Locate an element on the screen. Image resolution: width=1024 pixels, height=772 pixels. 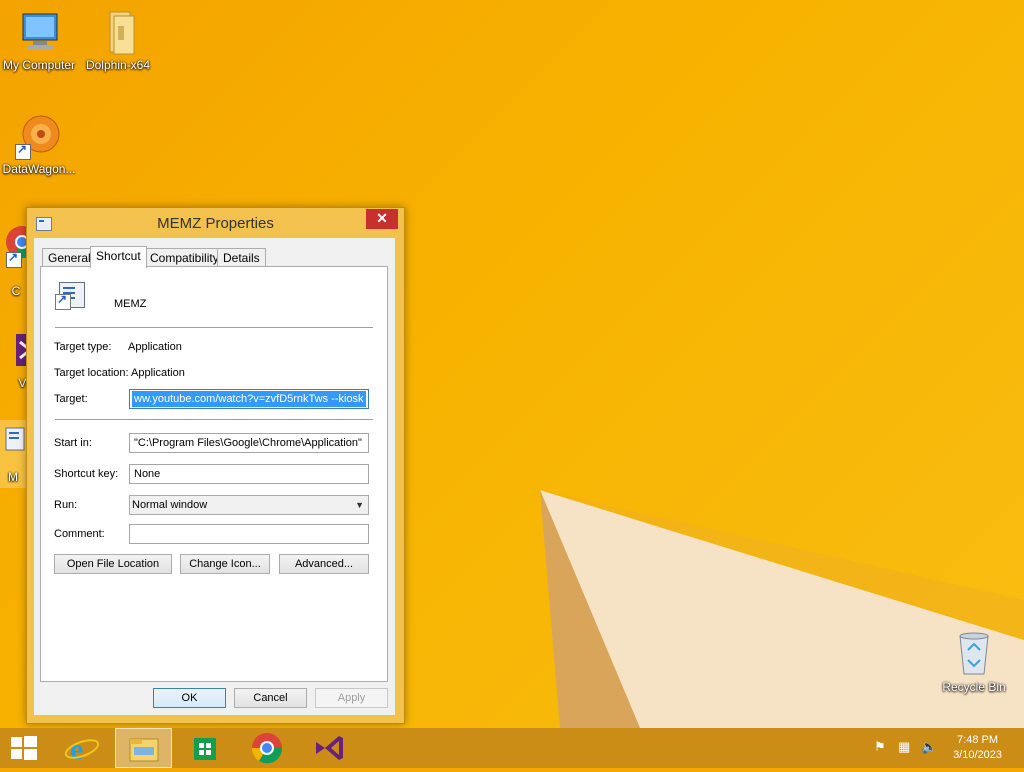
tab-compatibility: Compatibility is located at coordinates (184, 257).